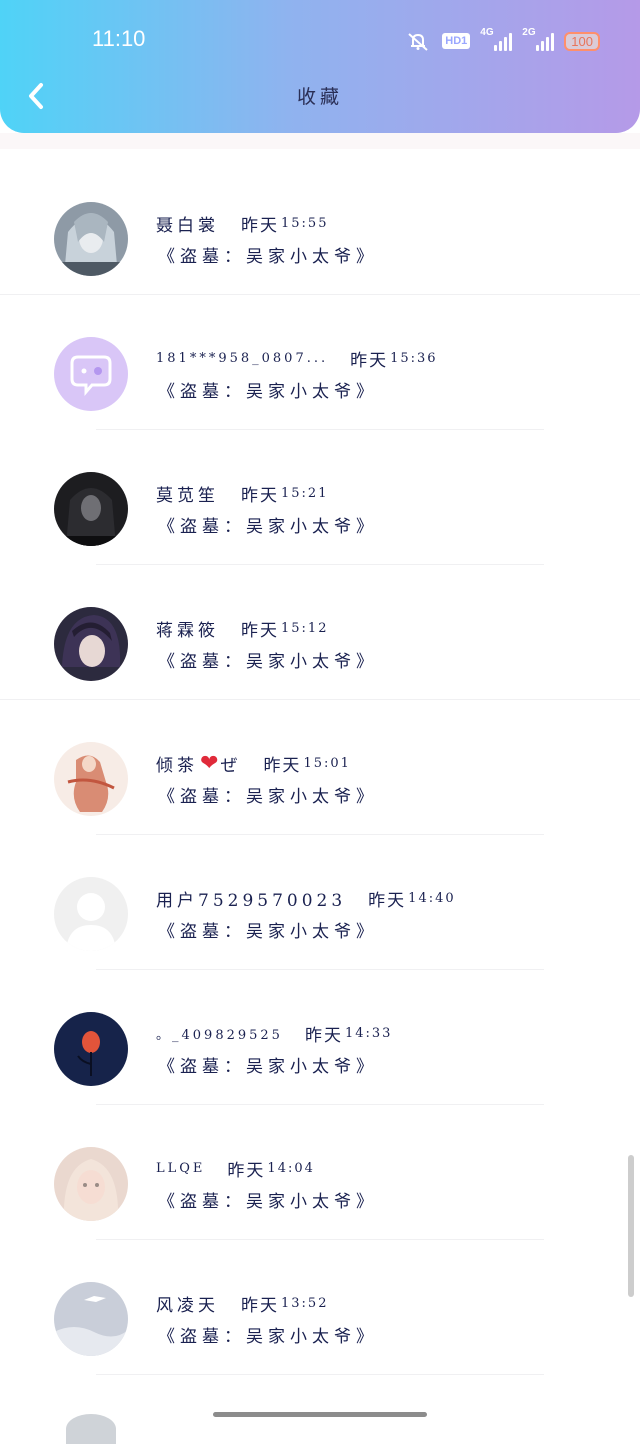 The image size is (640, 1444). Describe the element at coordinates (320, 1414) in the screenshot. I see `home-indicator` at that location.